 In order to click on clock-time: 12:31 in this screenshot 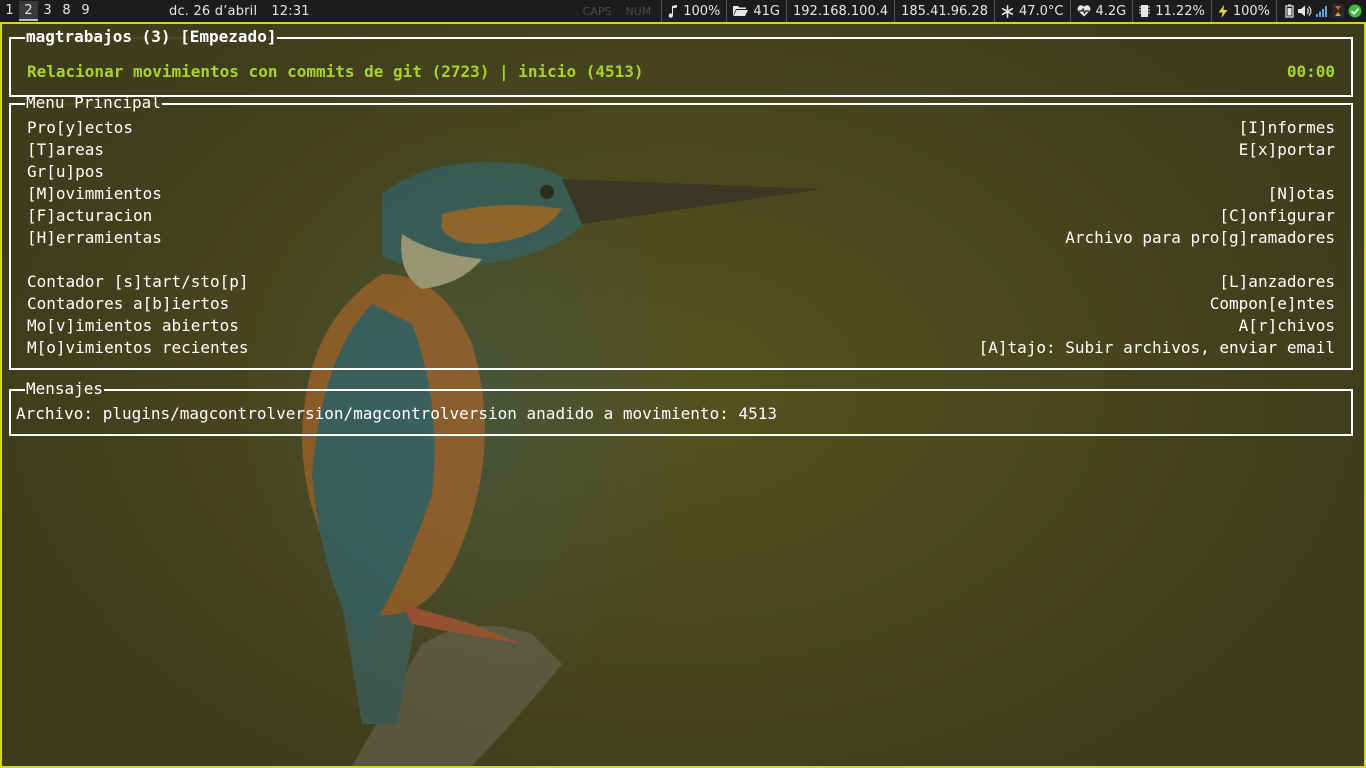, I will do `click(290, 11)`.